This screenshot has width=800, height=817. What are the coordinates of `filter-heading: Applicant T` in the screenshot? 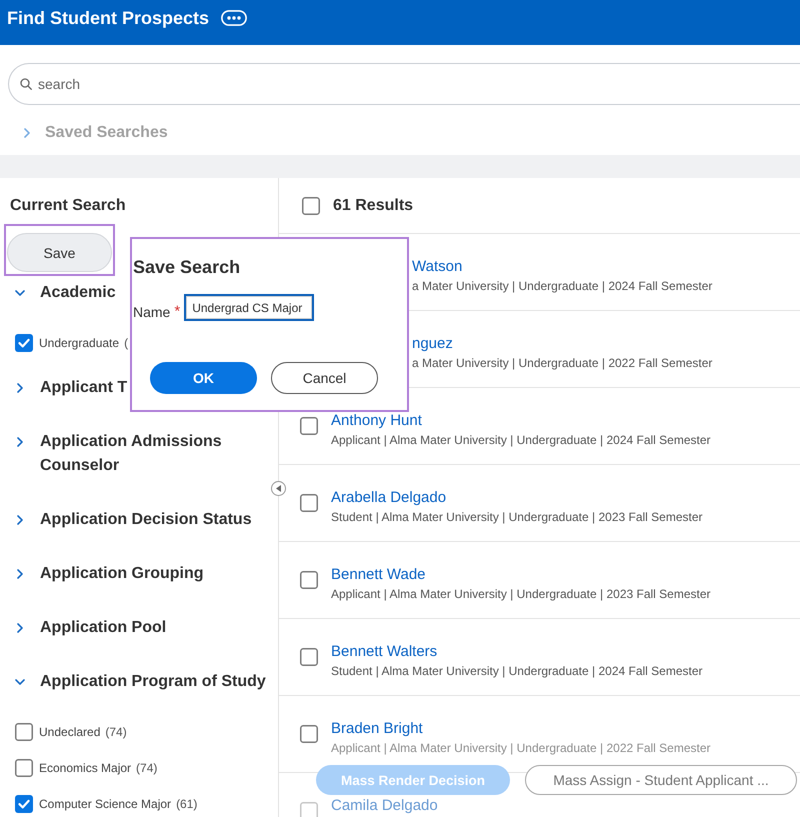 It's located at (64, 388).